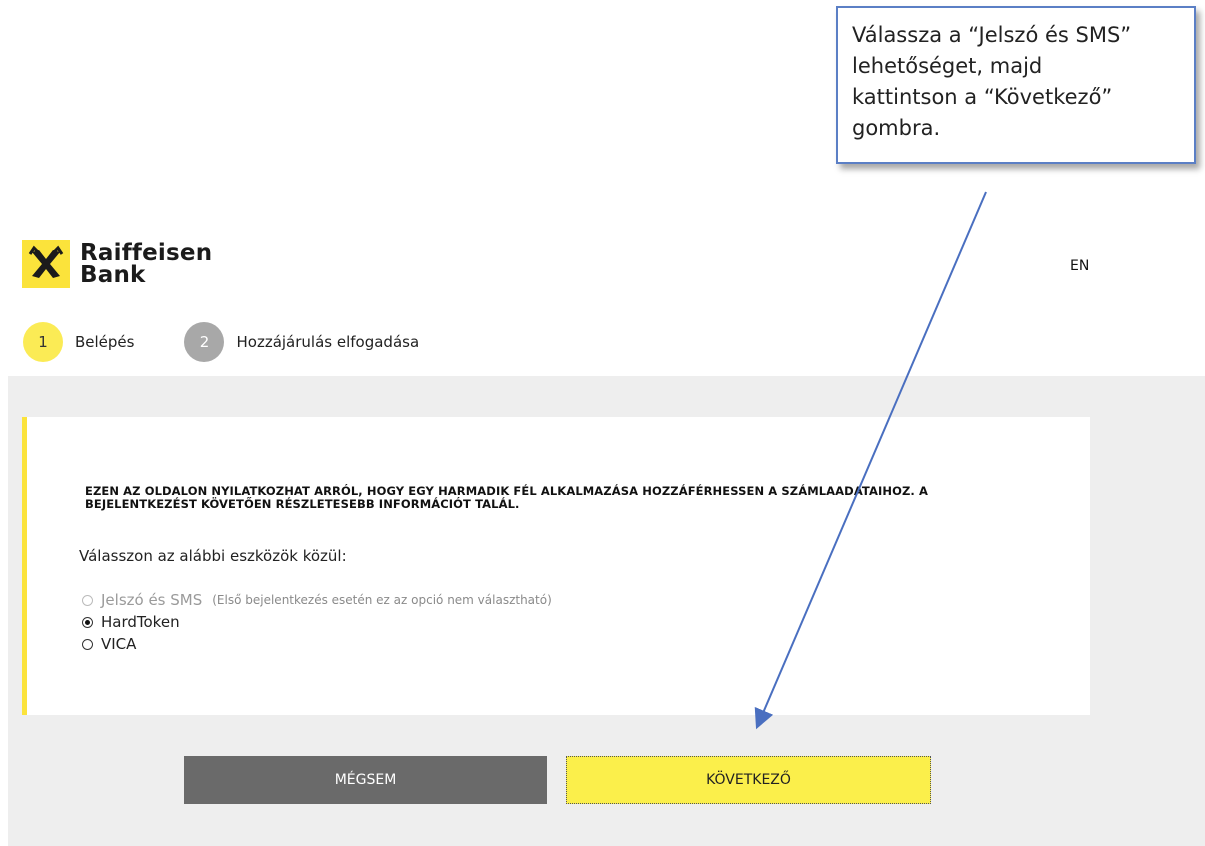 This screenshot has width=1205, height=846. What do you see at coordinates (146, 253) in the screenshot?
I see `brand-line-1: Raiffeisen` at bounding box center [146, 253].